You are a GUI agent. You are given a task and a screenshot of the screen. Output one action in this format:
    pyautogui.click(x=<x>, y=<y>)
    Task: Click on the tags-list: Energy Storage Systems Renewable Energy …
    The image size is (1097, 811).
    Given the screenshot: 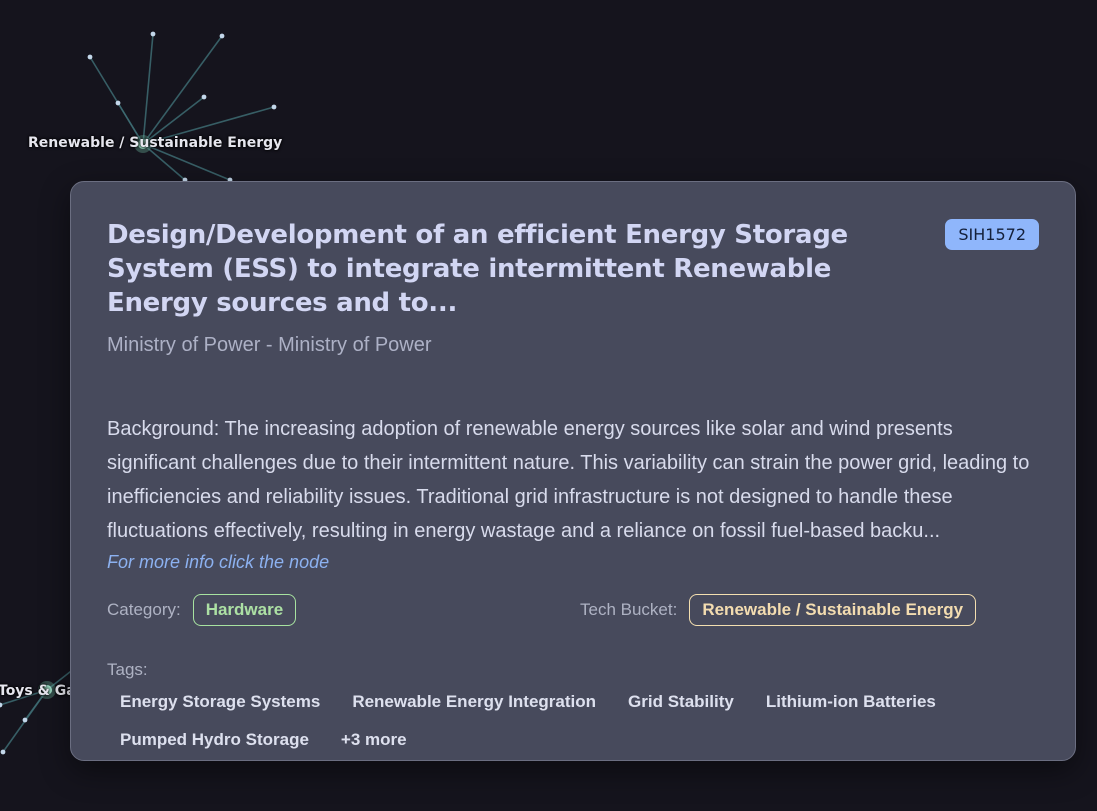 What is the action you would take?
    pyautogui.click(x=557, y=726)
    